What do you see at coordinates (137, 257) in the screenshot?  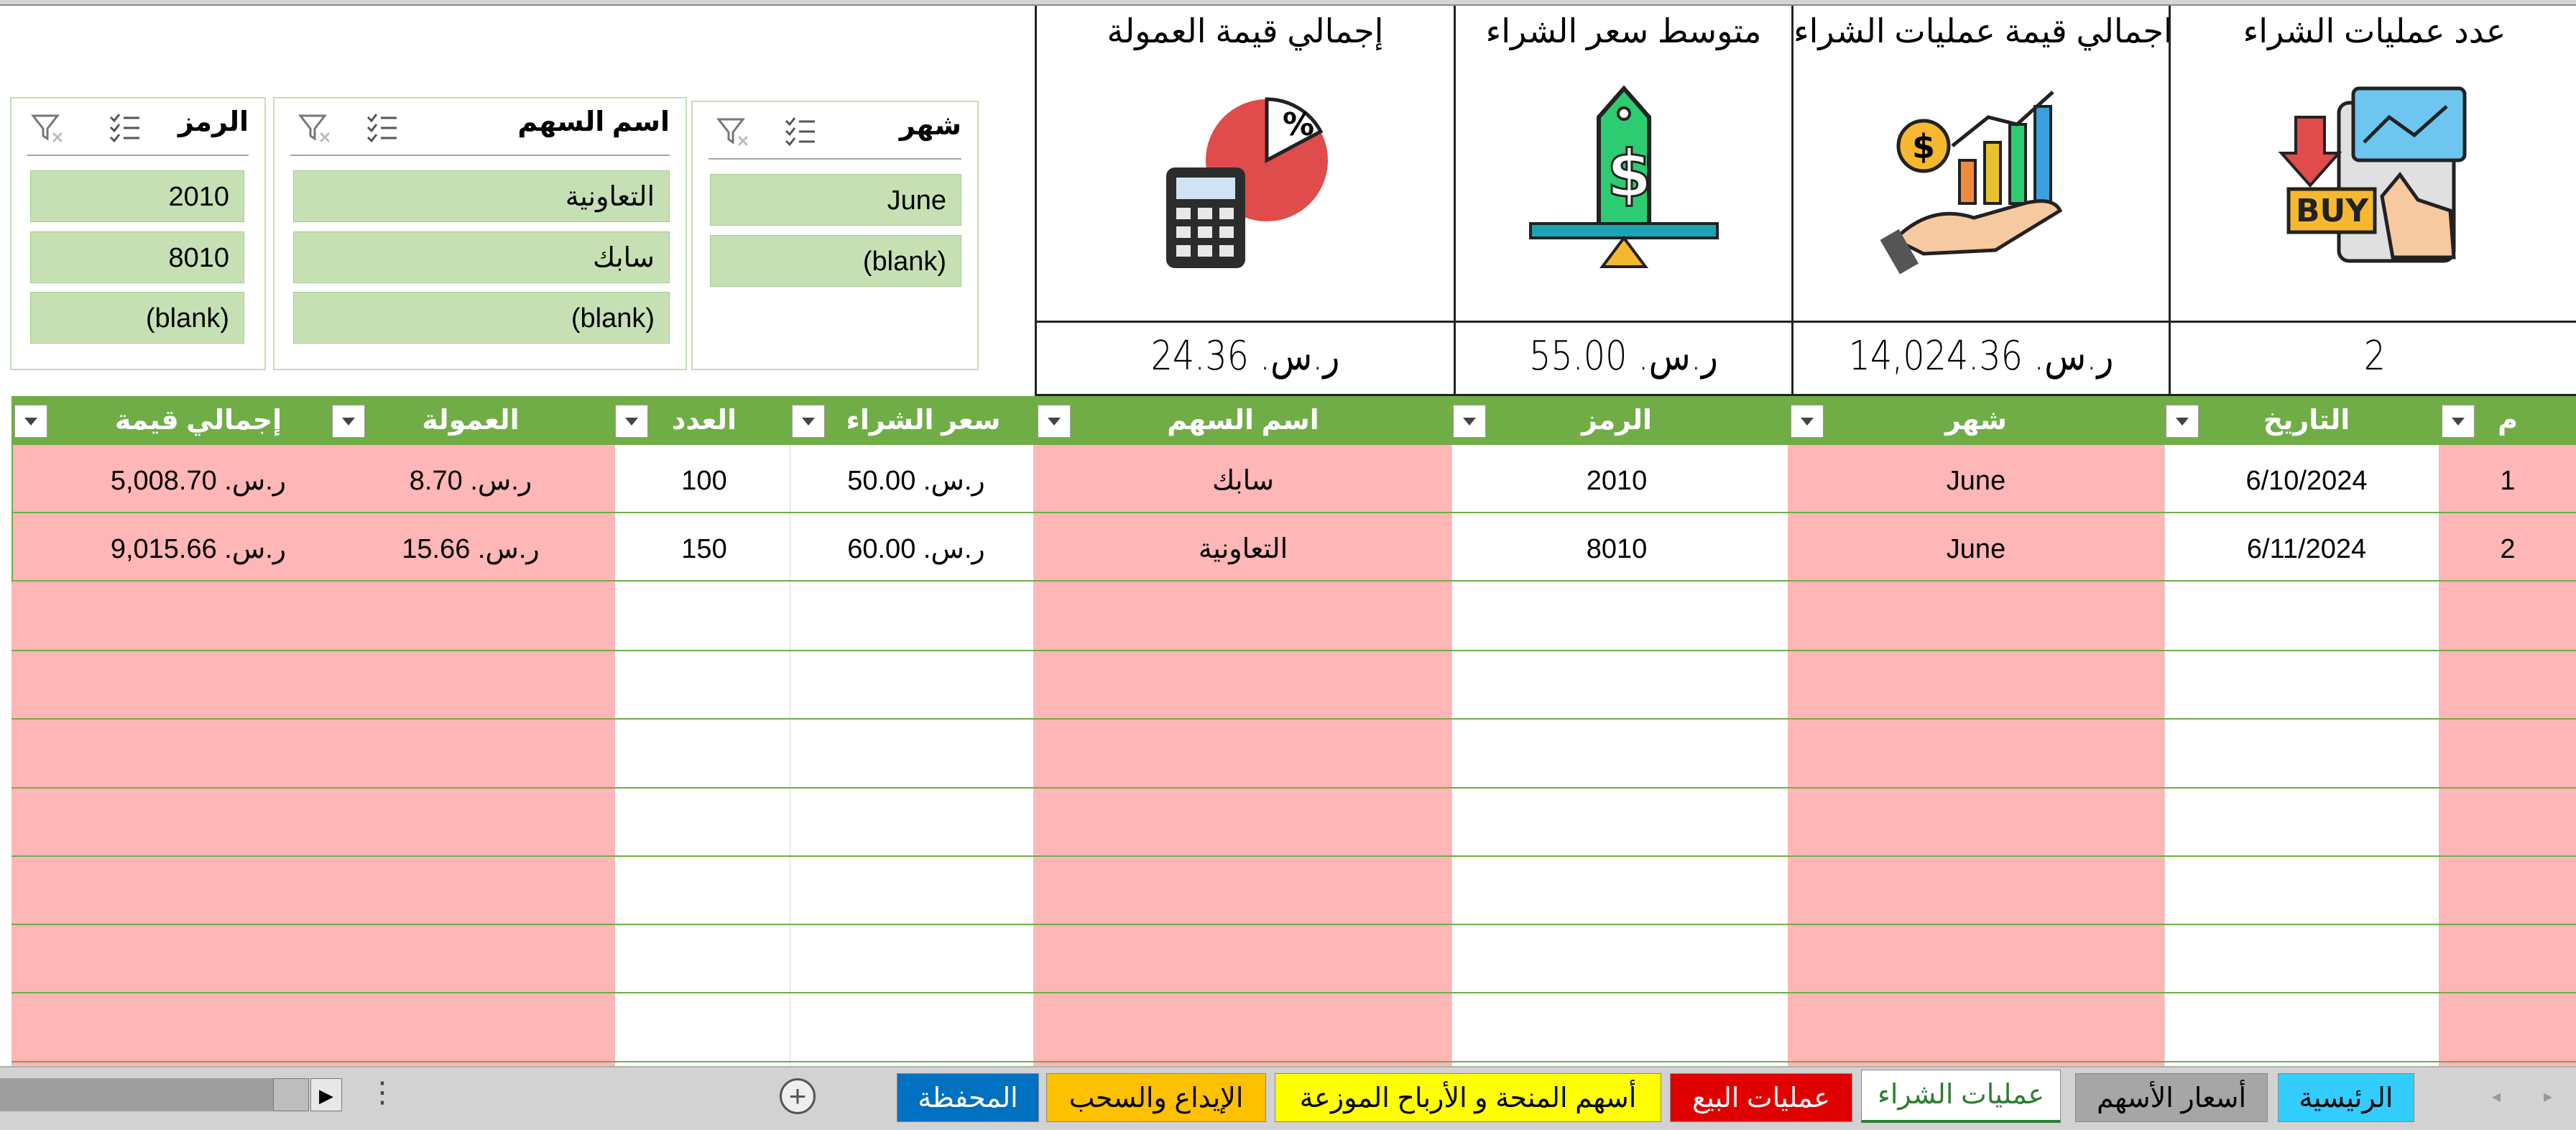 I see `slicer-item: 8010` at bounding box center [137, 257].